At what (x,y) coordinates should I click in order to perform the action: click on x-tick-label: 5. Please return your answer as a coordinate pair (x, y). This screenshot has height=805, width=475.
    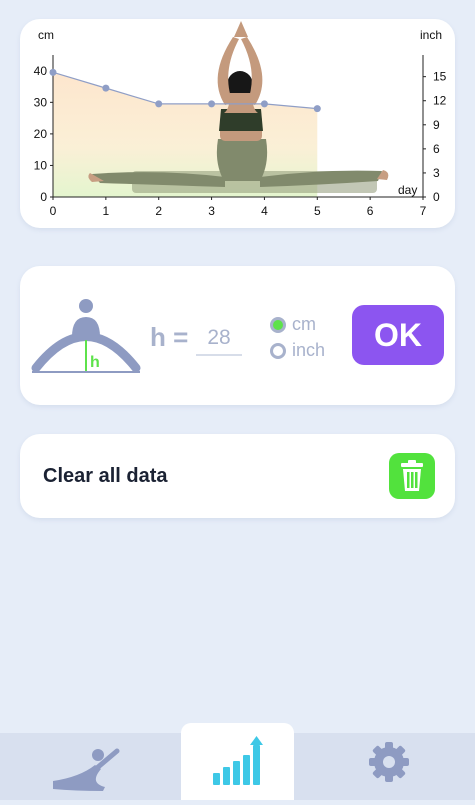
    Looking at the image, I should click on (317, 211).